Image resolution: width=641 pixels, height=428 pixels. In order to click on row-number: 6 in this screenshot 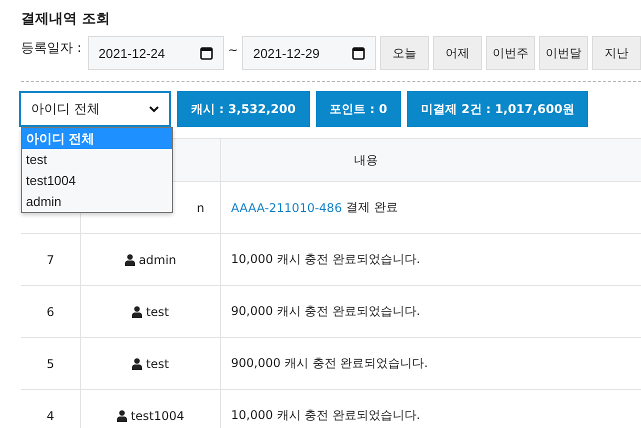, I will do `click(50, 311)`.